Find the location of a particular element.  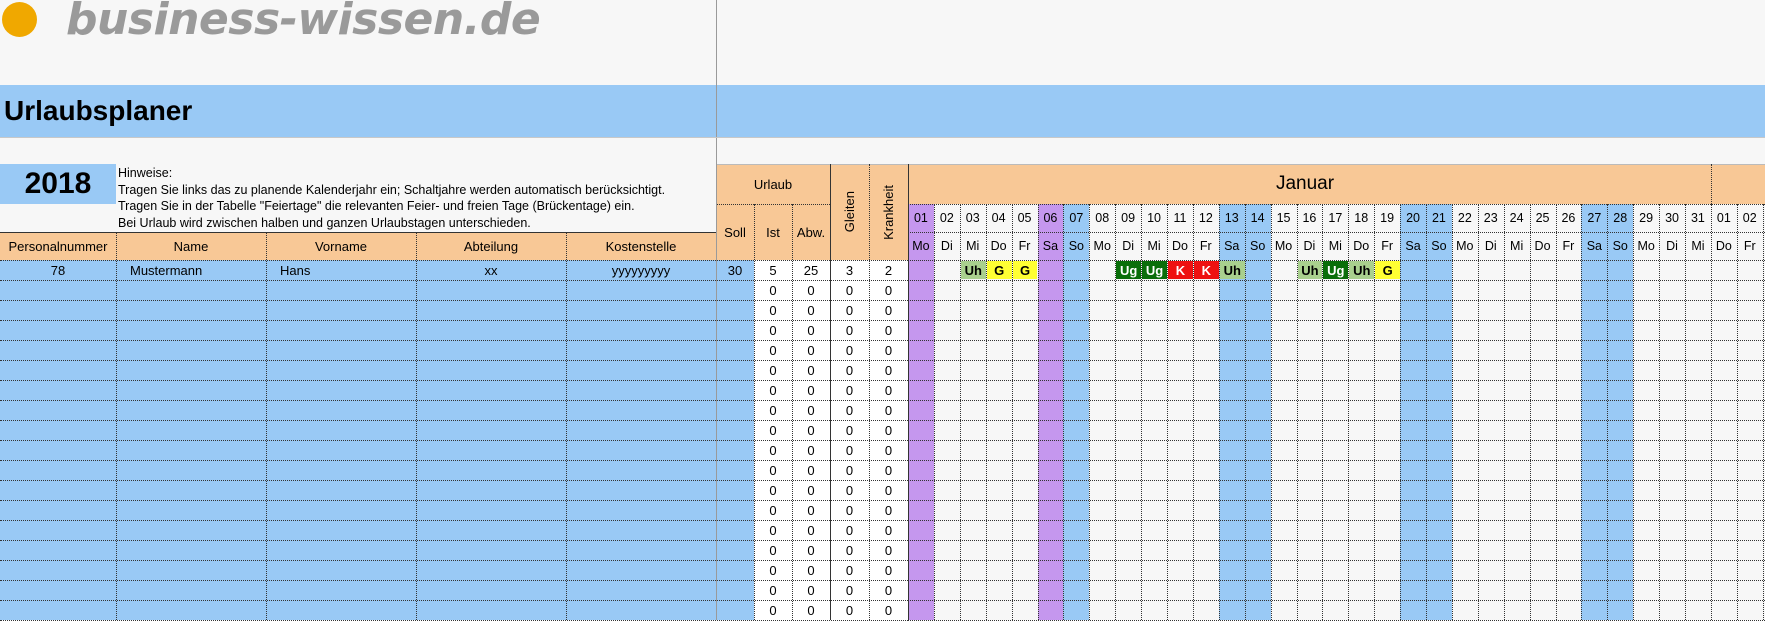

cell-vorname: Hans is located at coordinates (341, 270).